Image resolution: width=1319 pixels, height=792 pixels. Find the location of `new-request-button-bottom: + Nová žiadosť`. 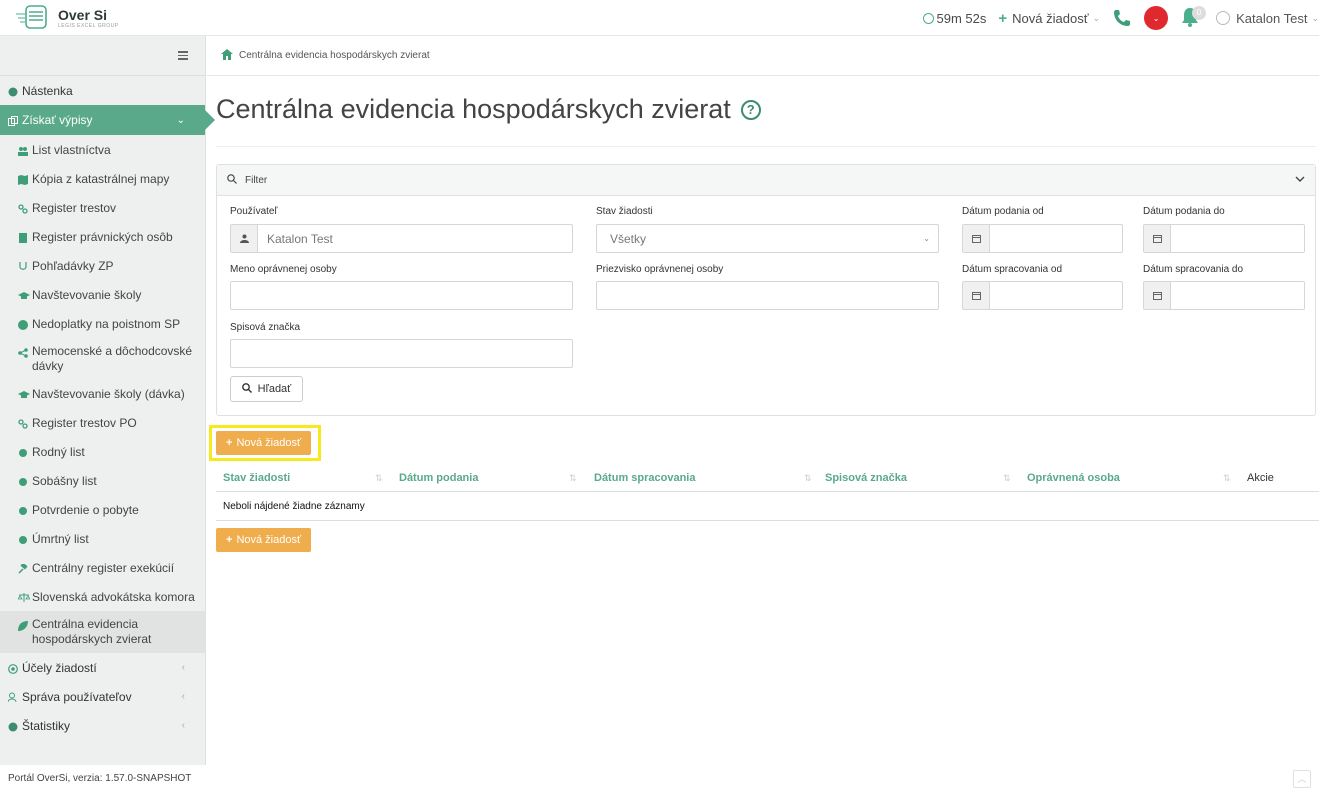

new-request-button-bottom: + Nová žiadosť is located at coordinates (264, 540).